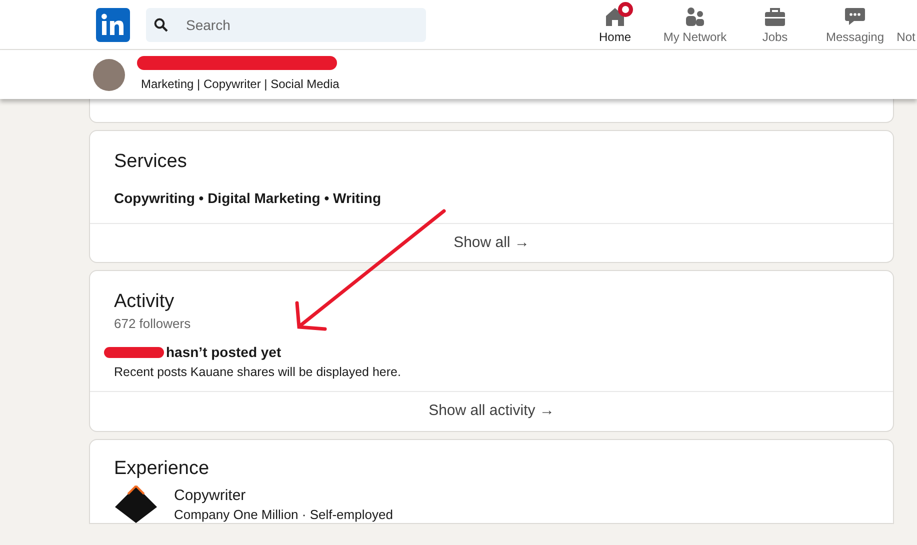  What do you see at coordinates (775, 17) in the screenshot?
I see `jobs-icon` at bounding box center [775, 17].